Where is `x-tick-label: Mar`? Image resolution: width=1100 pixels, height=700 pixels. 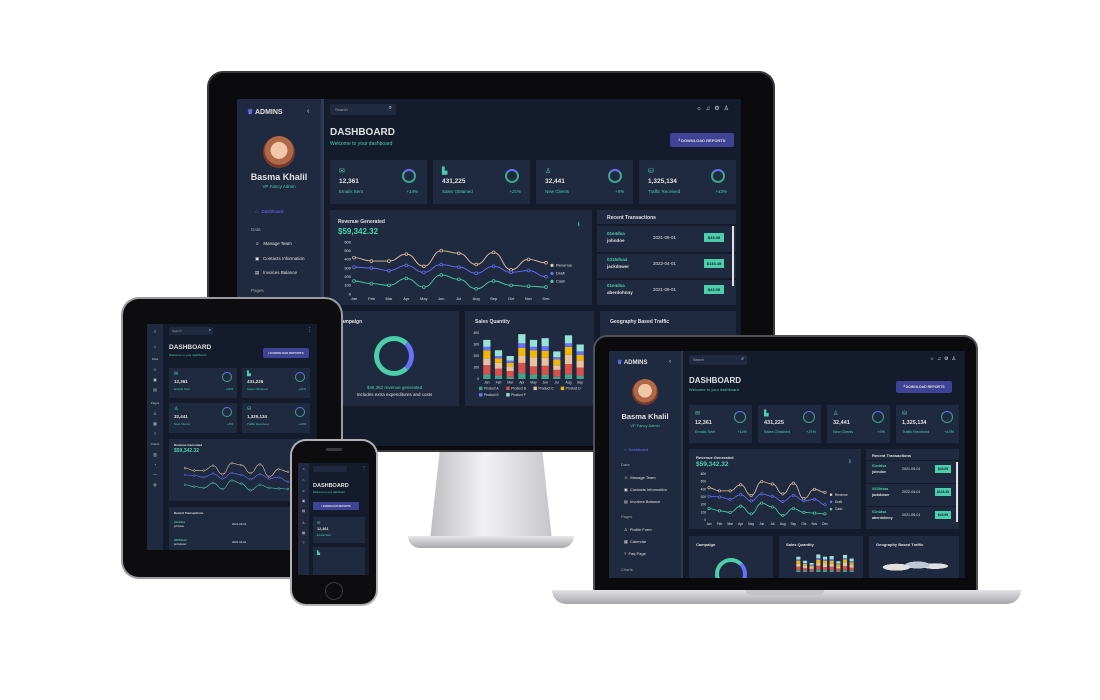 x-tick-label: Mar is located at coordinates (510, 382).